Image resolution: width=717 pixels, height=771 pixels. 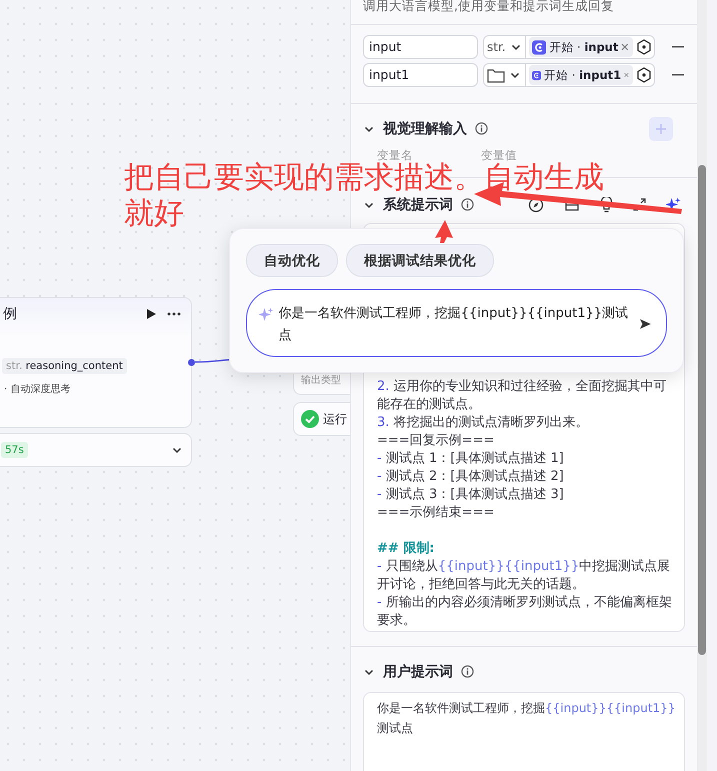 I want to click on sparkle-icon, so click(x=266, y=314).